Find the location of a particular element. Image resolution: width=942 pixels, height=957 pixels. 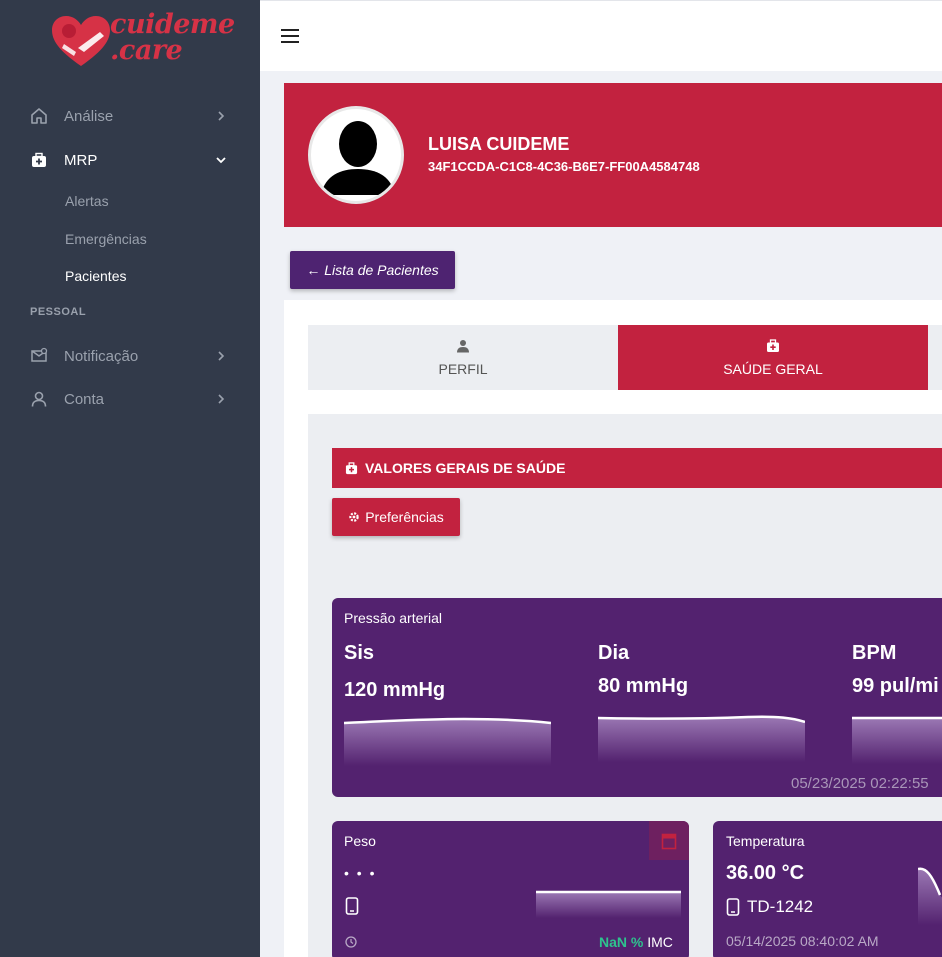

temperature-sparkline is located at coordinates (930, 896).